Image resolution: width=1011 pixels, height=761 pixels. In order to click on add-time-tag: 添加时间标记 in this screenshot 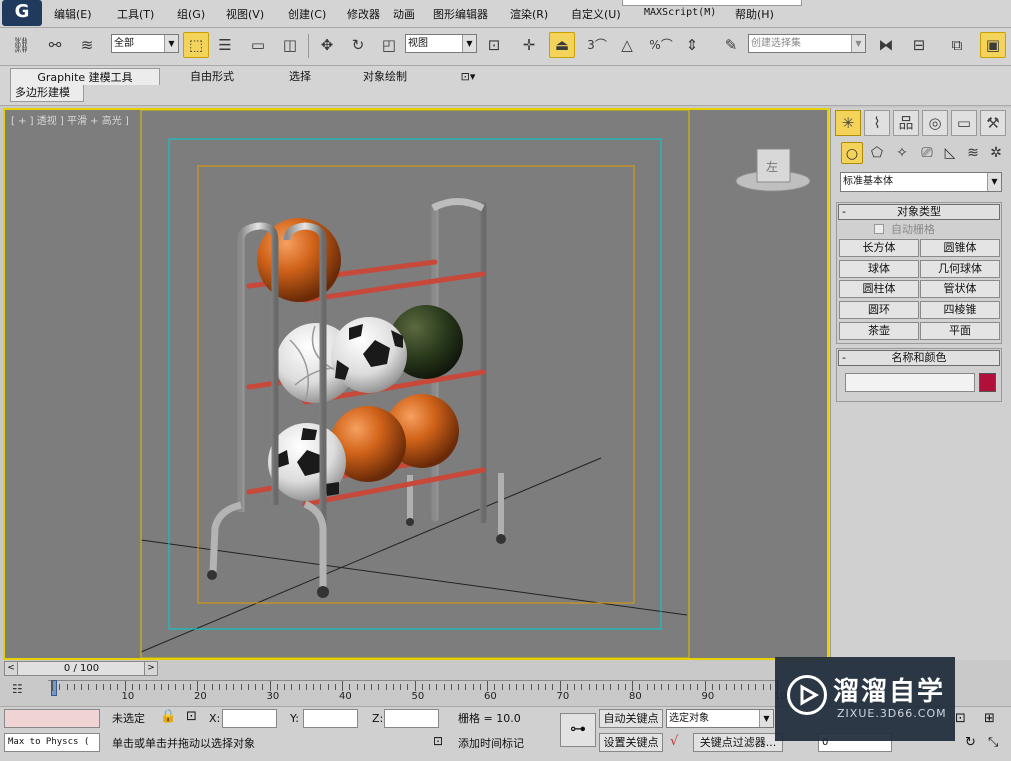, I will do `click(491, 743)`.